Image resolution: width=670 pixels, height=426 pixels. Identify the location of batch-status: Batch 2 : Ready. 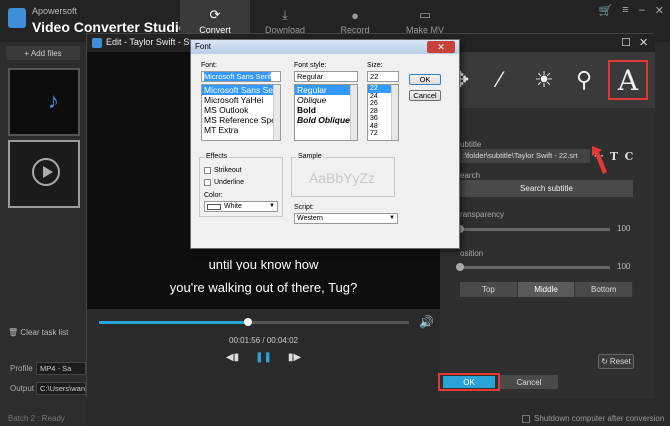
(36, 418).